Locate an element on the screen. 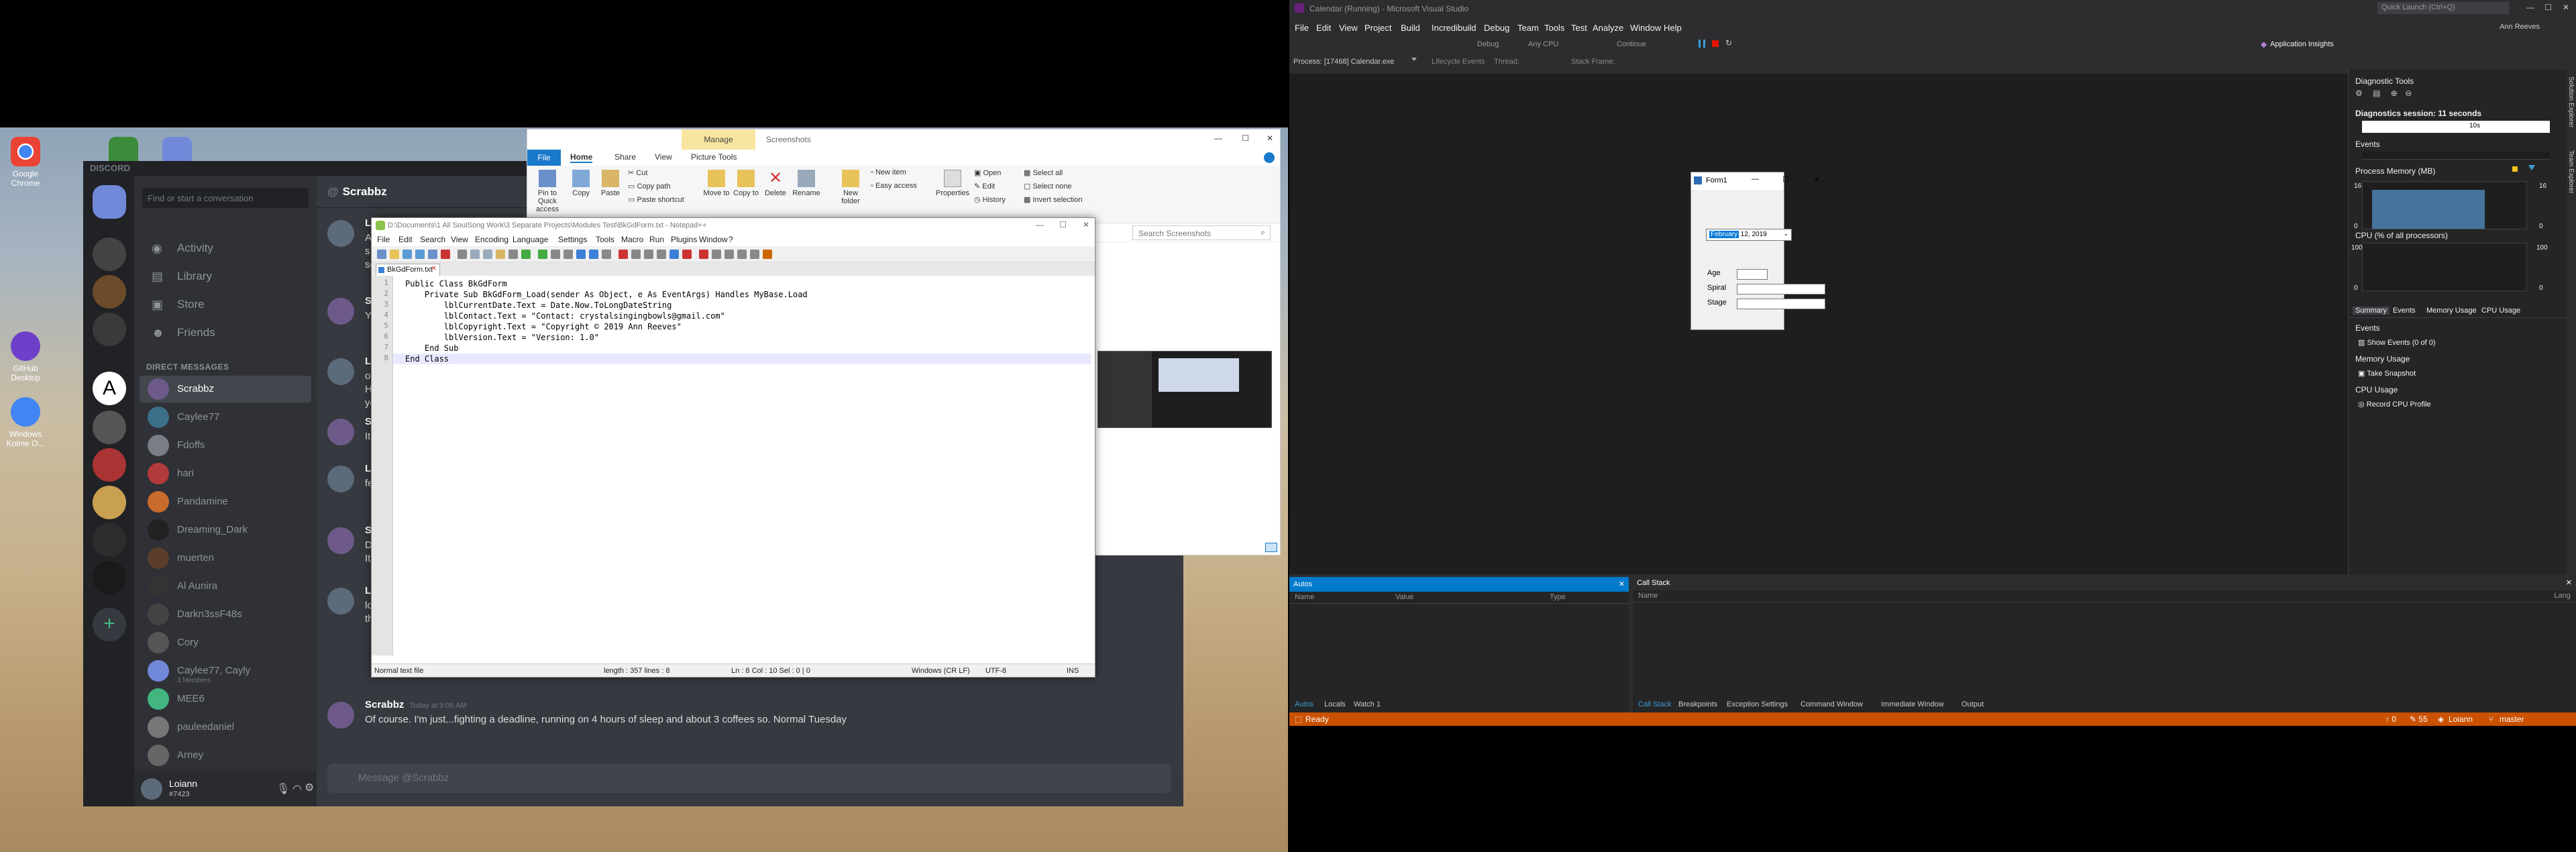 This screenshot has width=2576, height=852. col-type: Type is located at coordinates (1558, 597).